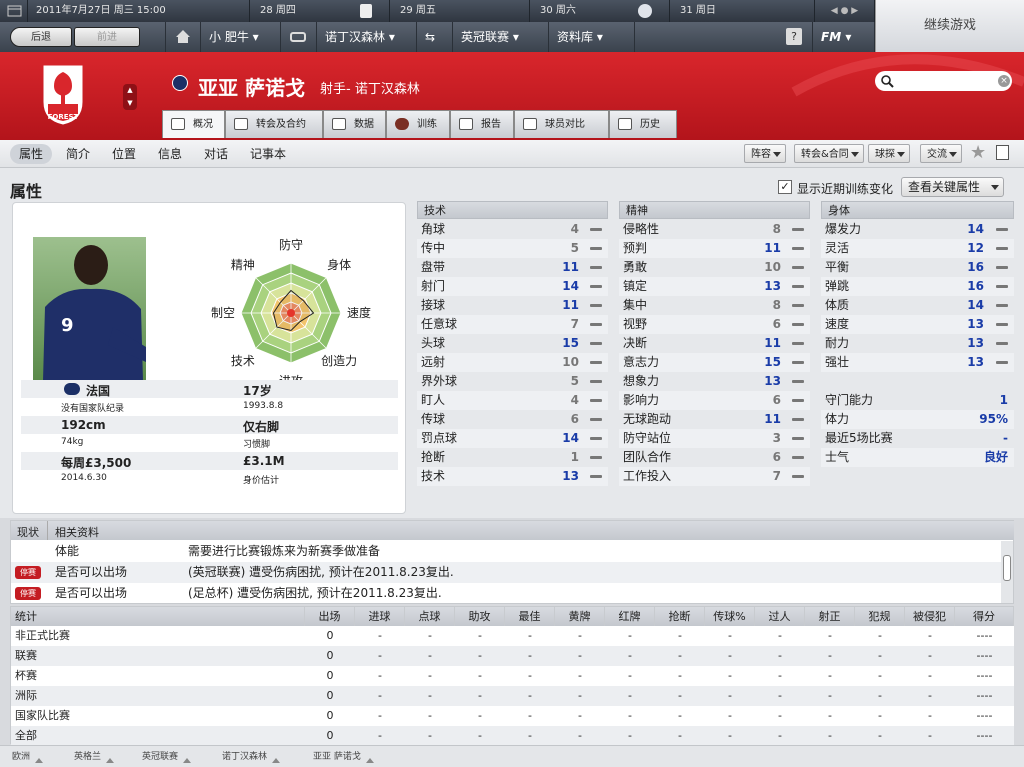  Describe the element at coordinates (917, 362) in the screenshot. I see `attribute-row: 强壮 13` at that location.